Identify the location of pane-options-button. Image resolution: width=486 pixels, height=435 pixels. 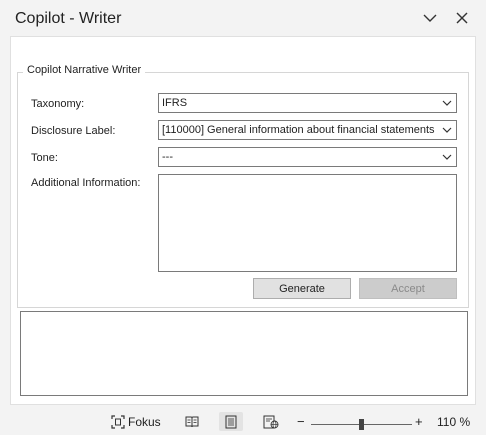
(430, 18).